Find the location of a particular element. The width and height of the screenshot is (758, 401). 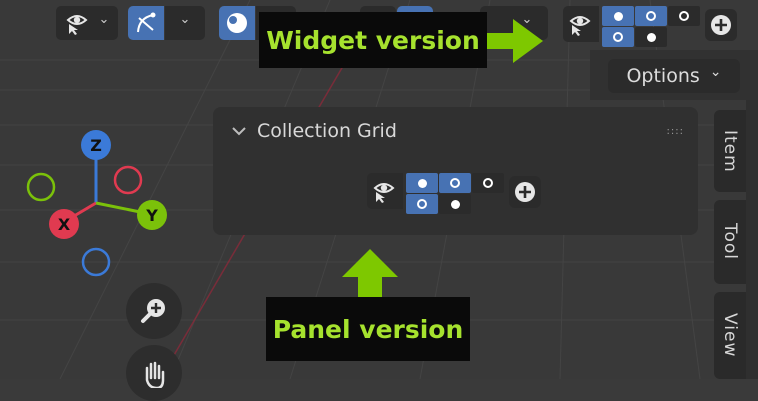

options-label: Options is located at coordinates (663, 76).